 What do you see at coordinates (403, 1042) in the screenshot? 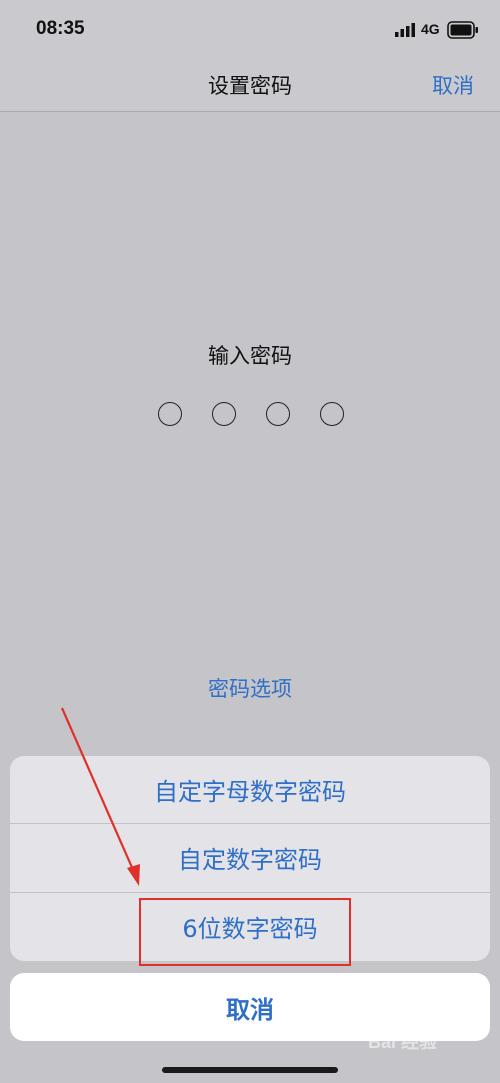
I see `watermark-text: Bai 经验` at bounding box center [403, 1042].